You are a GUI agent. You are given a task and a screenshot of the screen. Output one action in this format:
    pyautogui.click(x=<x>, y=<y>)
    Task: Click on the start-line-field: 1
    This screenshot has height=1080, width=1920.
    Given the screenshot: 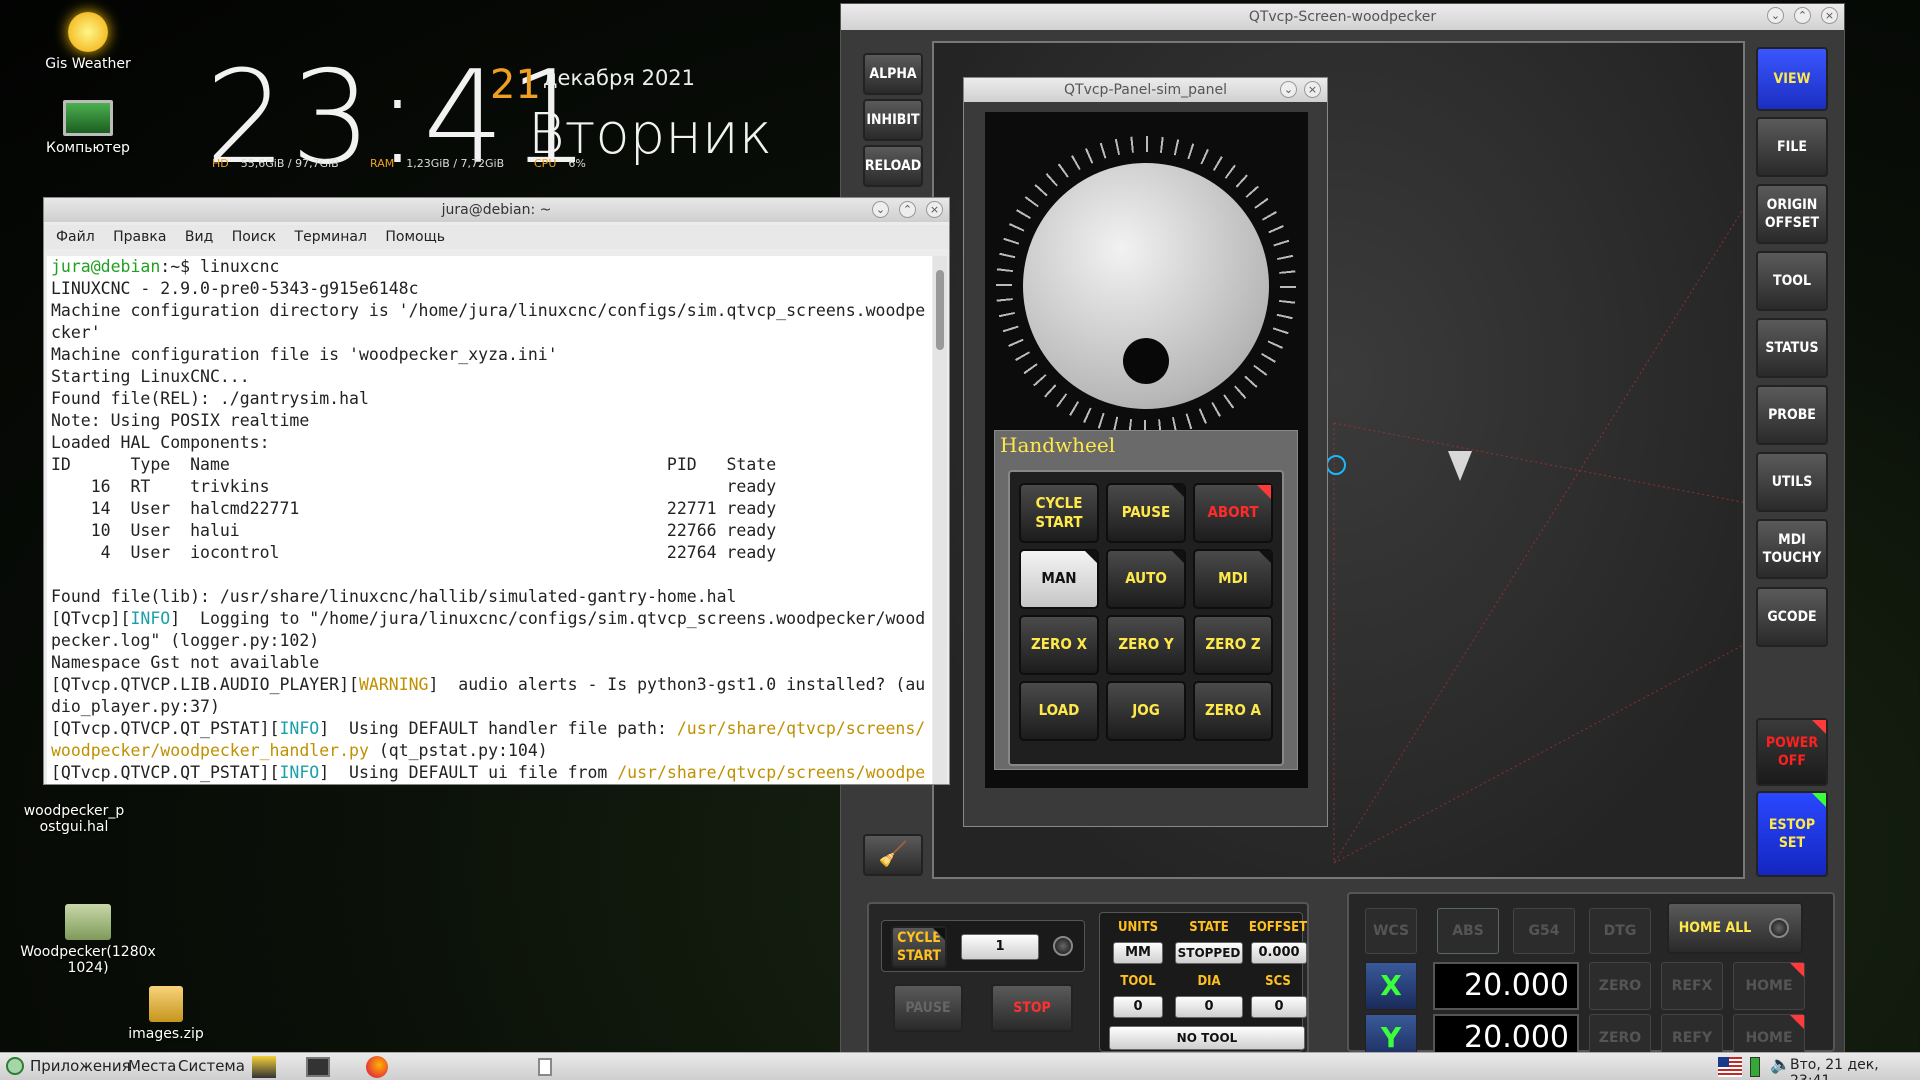 What is the action you would take?
    pyautogui.click(x=1000, y=947)
    